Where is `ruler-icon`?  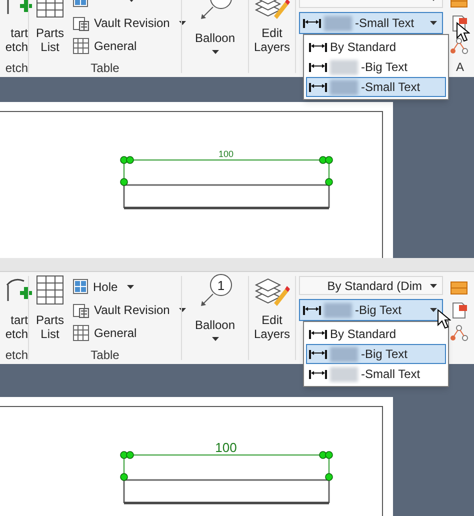
ruler-icon is located at coordinates (459, 288).